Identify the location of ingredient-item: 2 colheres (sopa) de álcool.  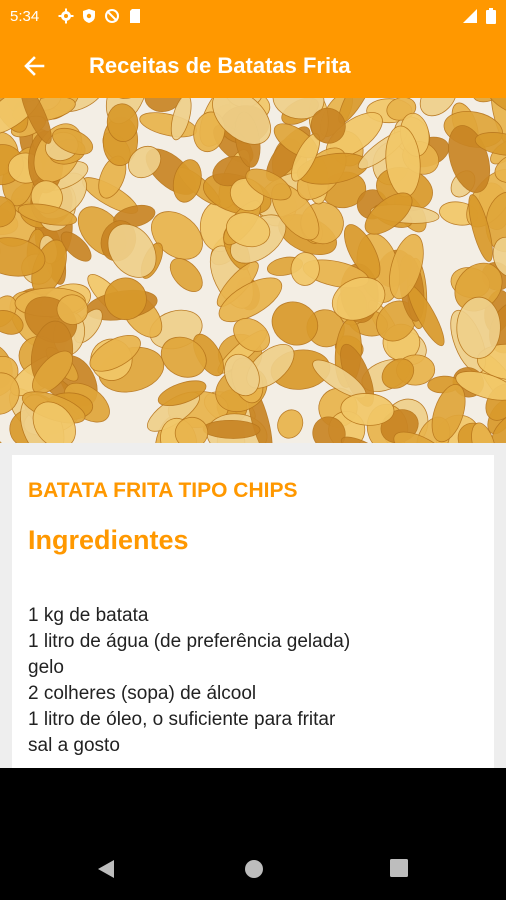
(142, 693).